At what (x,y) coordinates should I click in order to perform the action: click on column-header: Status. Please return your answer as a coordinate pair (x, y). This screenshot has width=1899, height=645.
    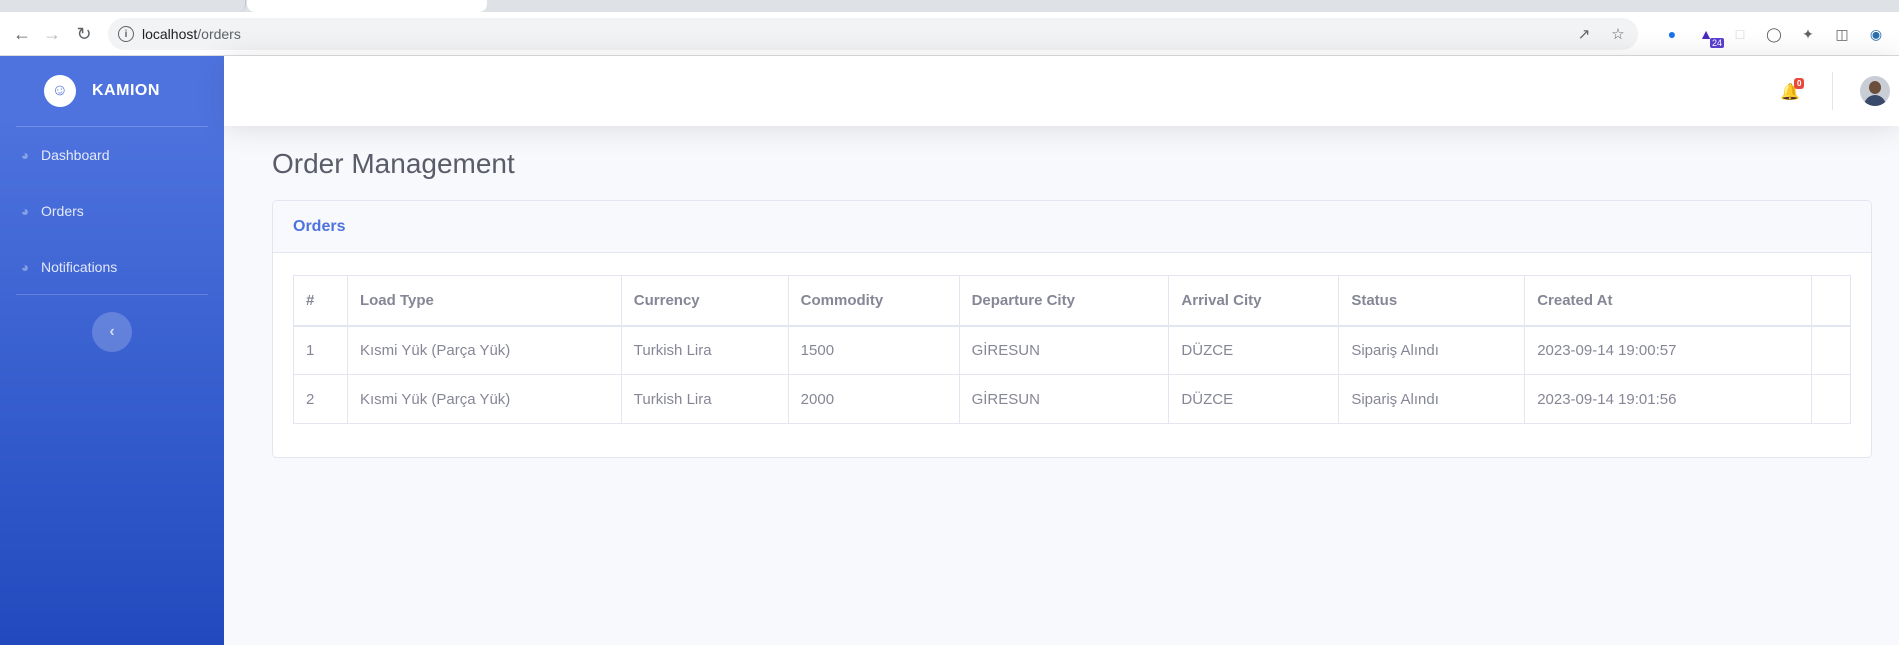
    Looking at the image, I should click on (1432, 301).